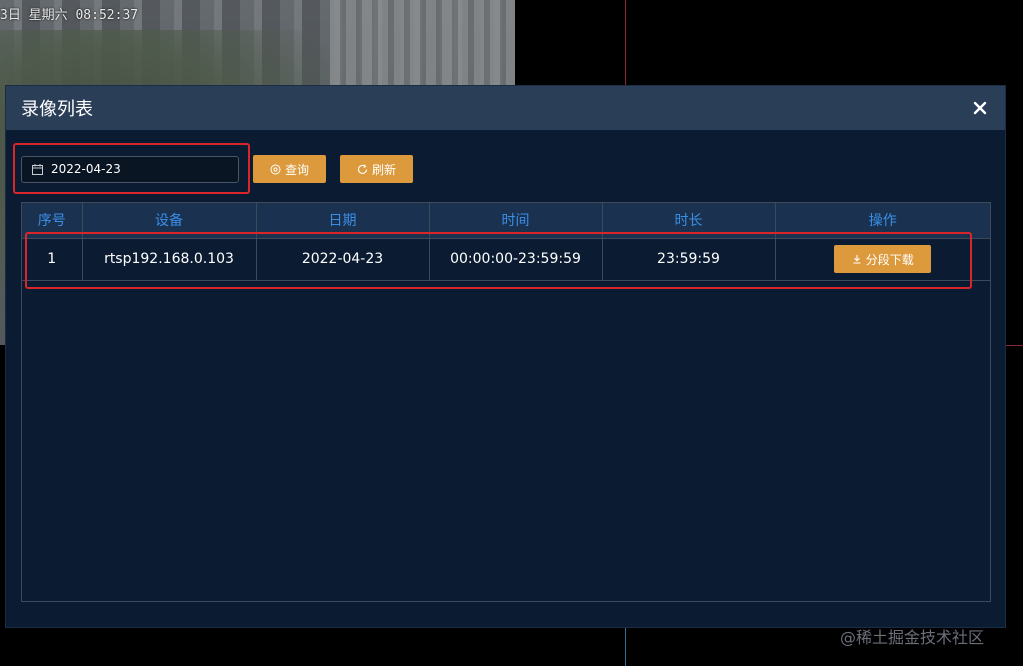 The image size is (1023, 666). What do you see at coordinates (422, 45) in the screenshot?
I see `feed-building` at bounding box center [422, 45].